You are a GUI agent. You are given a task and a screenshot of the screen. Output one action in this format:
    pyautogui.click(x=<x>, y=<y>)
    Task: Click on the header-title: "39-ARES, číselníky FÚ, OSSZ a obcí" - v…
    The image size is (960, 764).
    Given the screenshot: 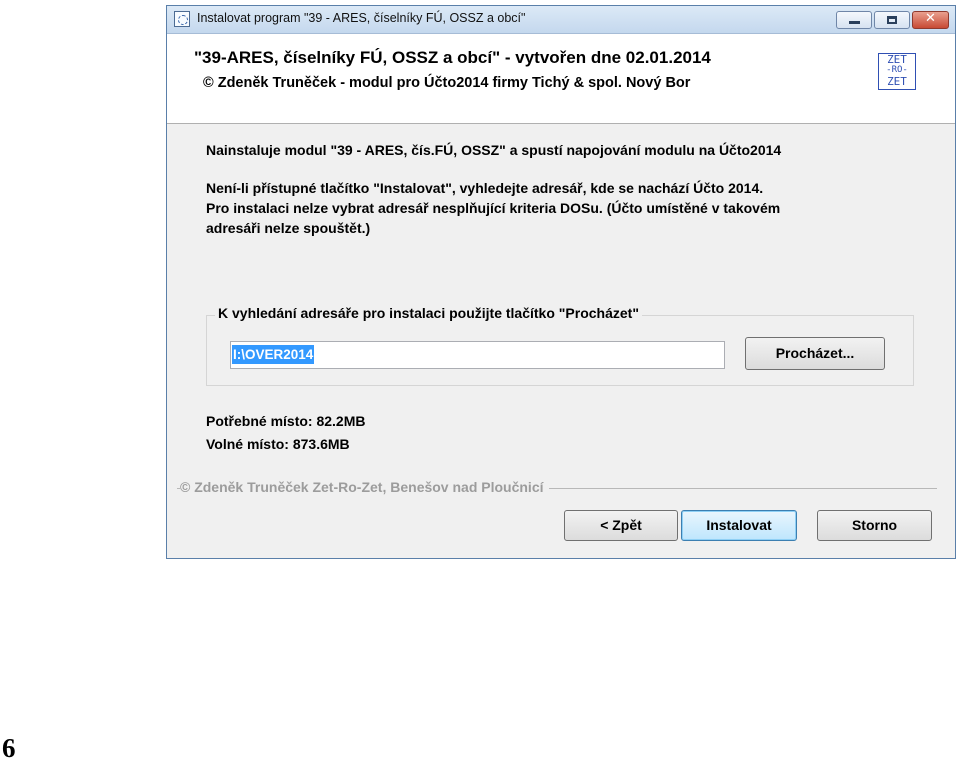 What is the action you would take?
    pyautogui.click(x=452, y=57)
    